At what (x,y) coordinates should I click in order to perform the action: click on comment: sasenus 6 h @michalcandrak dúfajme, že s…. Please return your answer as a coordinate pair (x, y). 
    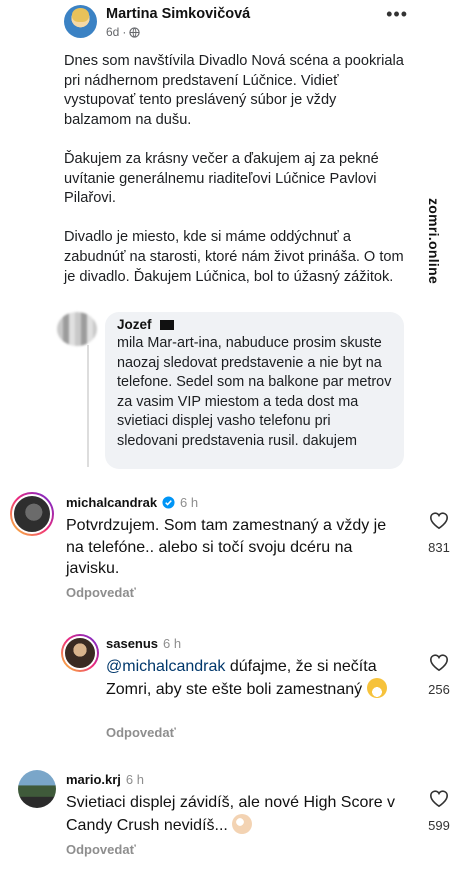
    Looking at the image, I should click on (233, 692).